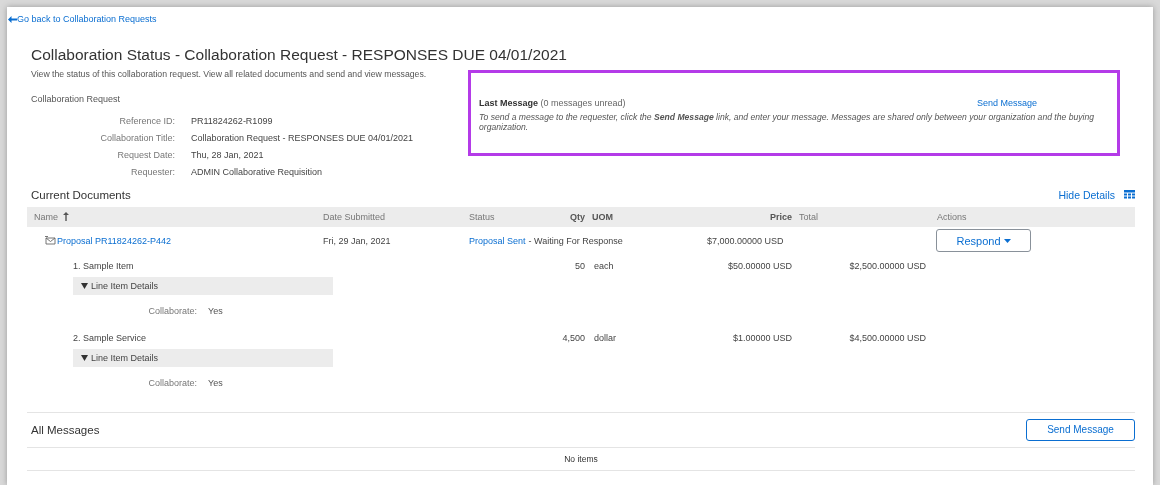 The width and height of the screenshot is (1160, 485). I want to click on empty-message: No items, so click(581, 459).